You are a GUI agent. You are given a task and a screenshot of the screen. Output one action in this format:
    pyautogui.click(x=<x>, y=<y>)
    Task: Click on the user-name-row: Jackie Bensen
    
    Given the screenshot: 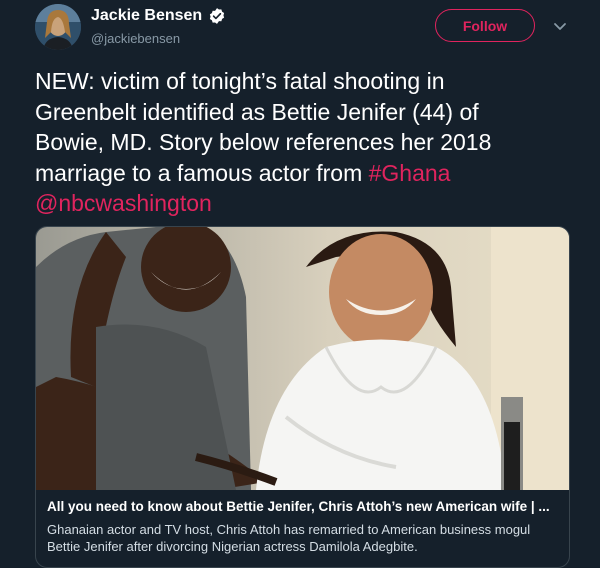 What is the action you would take?
    pyautogui.click(x=158, y=16)
    